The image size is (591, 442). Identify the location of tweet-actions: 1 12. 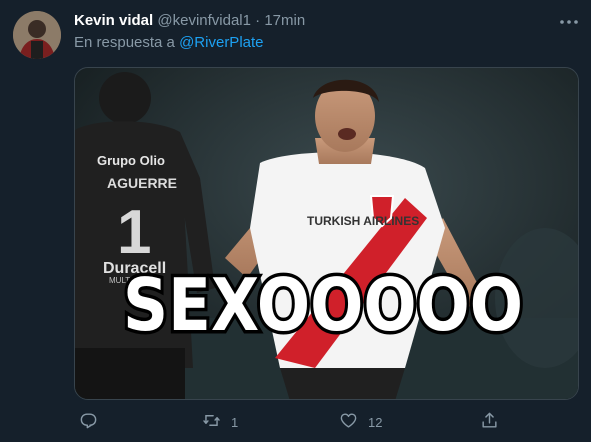
(326, 422).